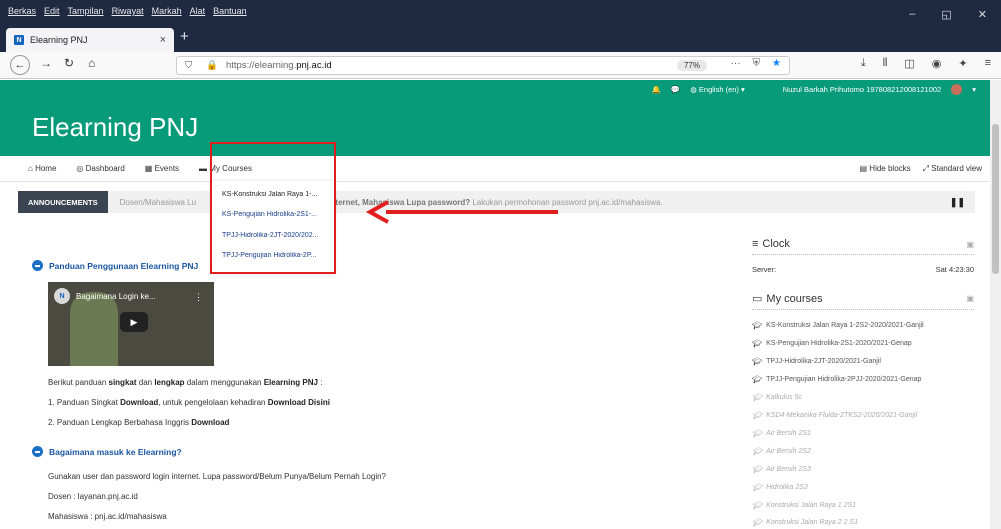 The height and width of the screenshot is (529, 1001). What do you see at coordinates (693, 89) in the screenshot?
I see `globe-icon: ◍` at bounding box center [693, 89].